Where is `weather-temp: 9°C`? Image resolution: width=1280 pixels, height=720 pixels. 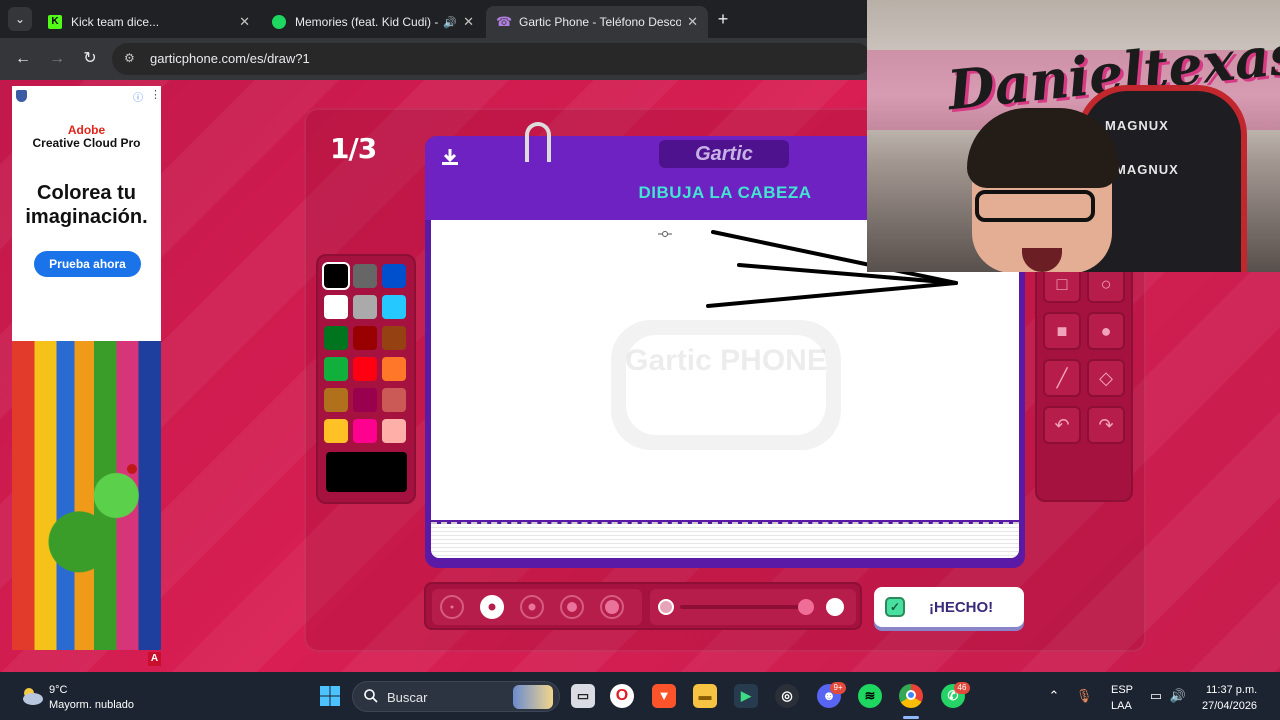 weather-temp: 9°C is located at coordinates (58, 690).